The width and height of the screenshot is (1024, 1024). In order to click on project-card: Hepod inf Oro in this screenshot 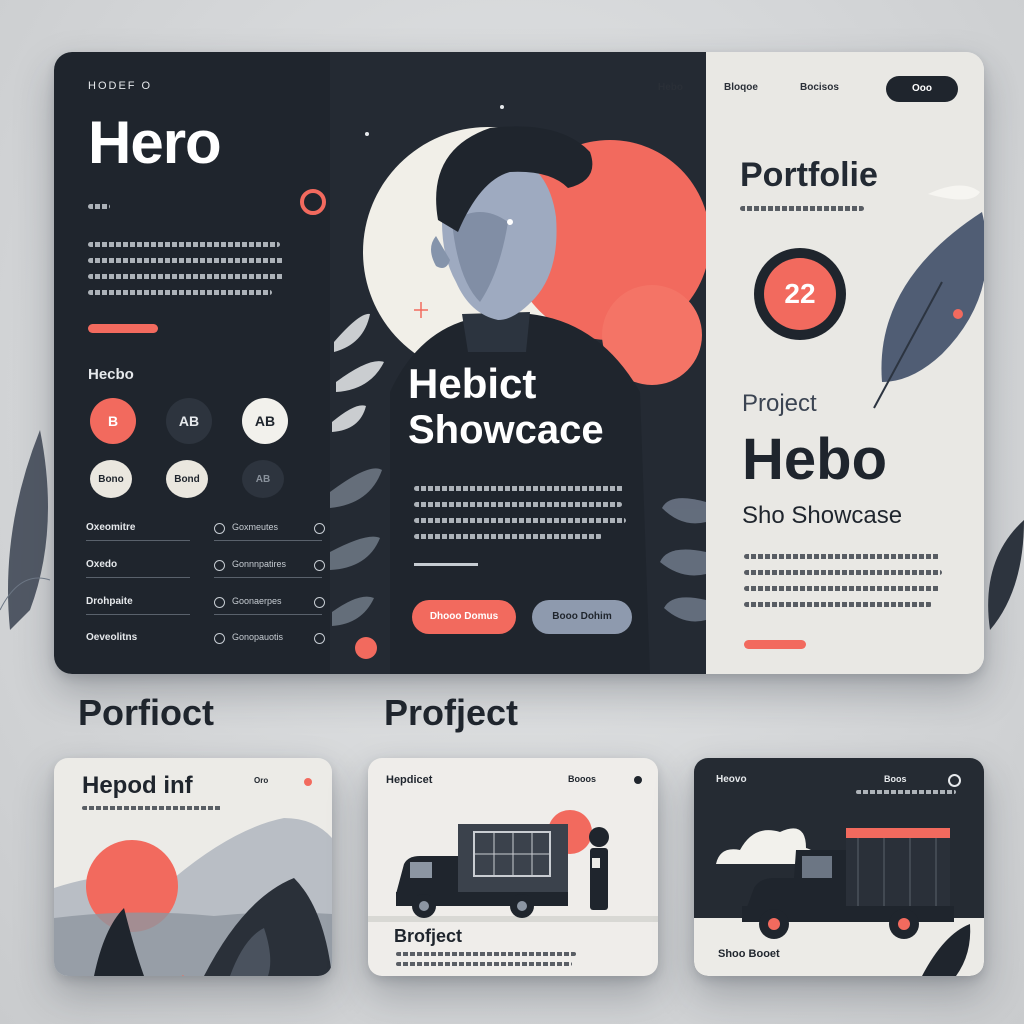, I will do `click(193, 867)`.